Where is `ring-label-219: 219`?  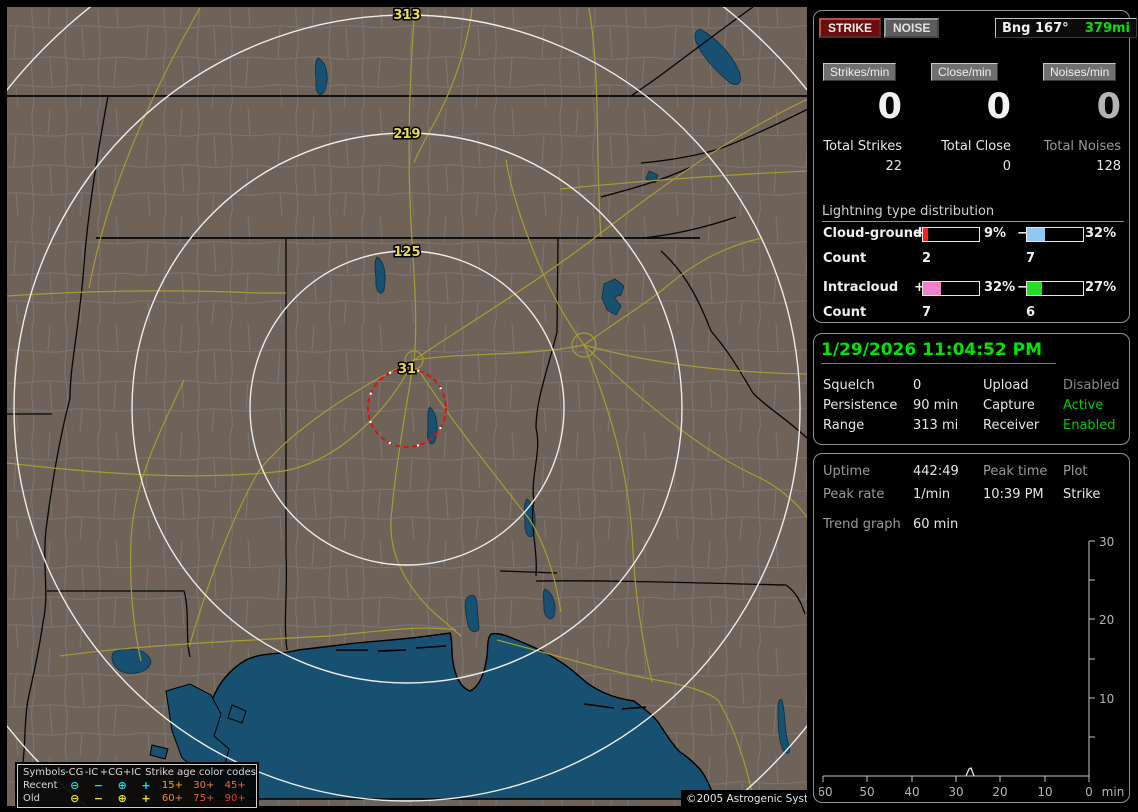 ring-label-219: 219 is located at coordinates (406, 134).